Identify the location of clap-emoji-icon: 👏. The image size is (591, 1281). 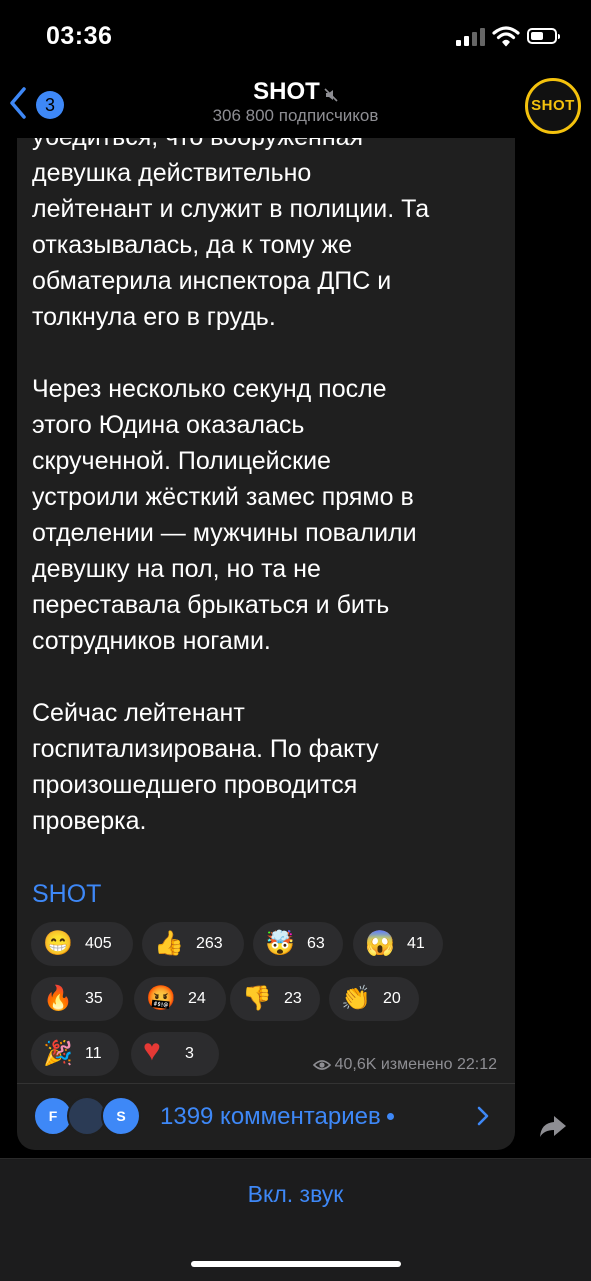
(356, 998).